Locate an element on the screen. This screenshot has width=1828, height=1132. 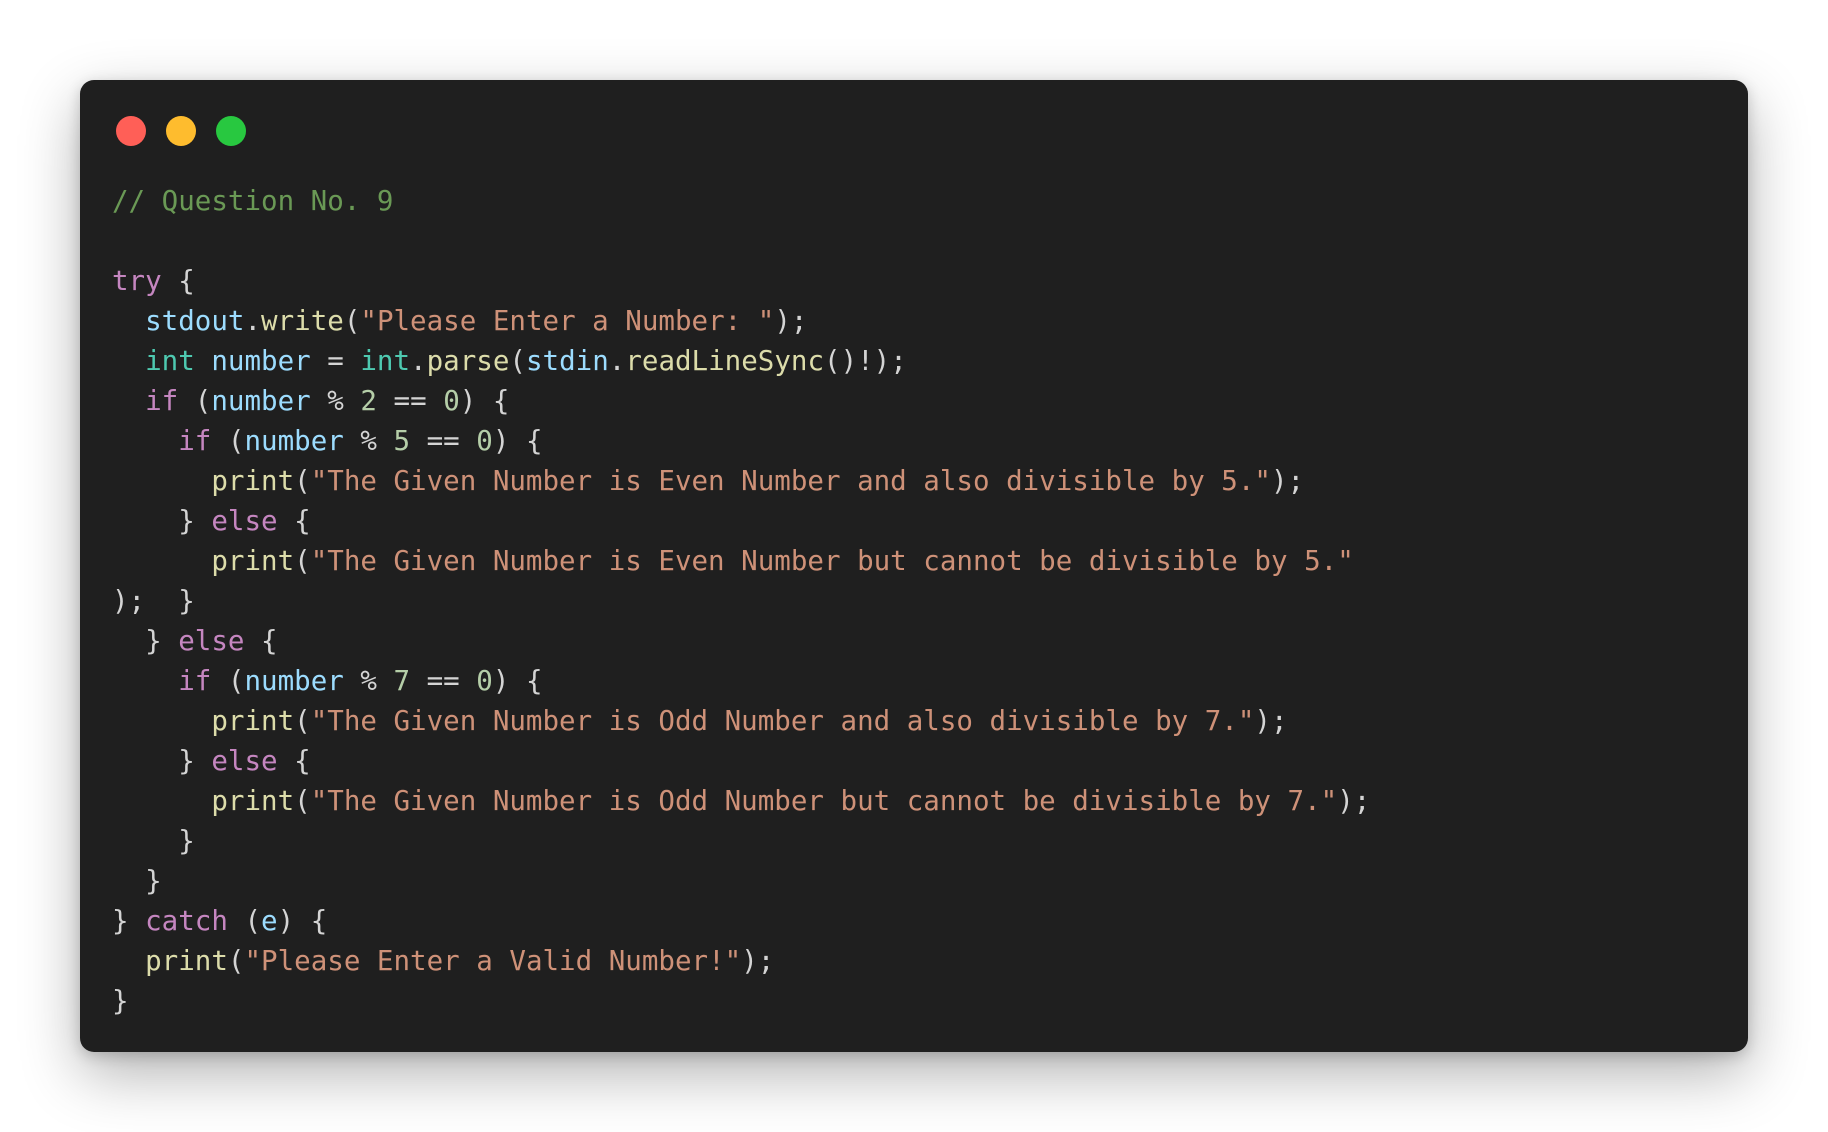
code-token-number: 2 is located at coordinates (368, 401).